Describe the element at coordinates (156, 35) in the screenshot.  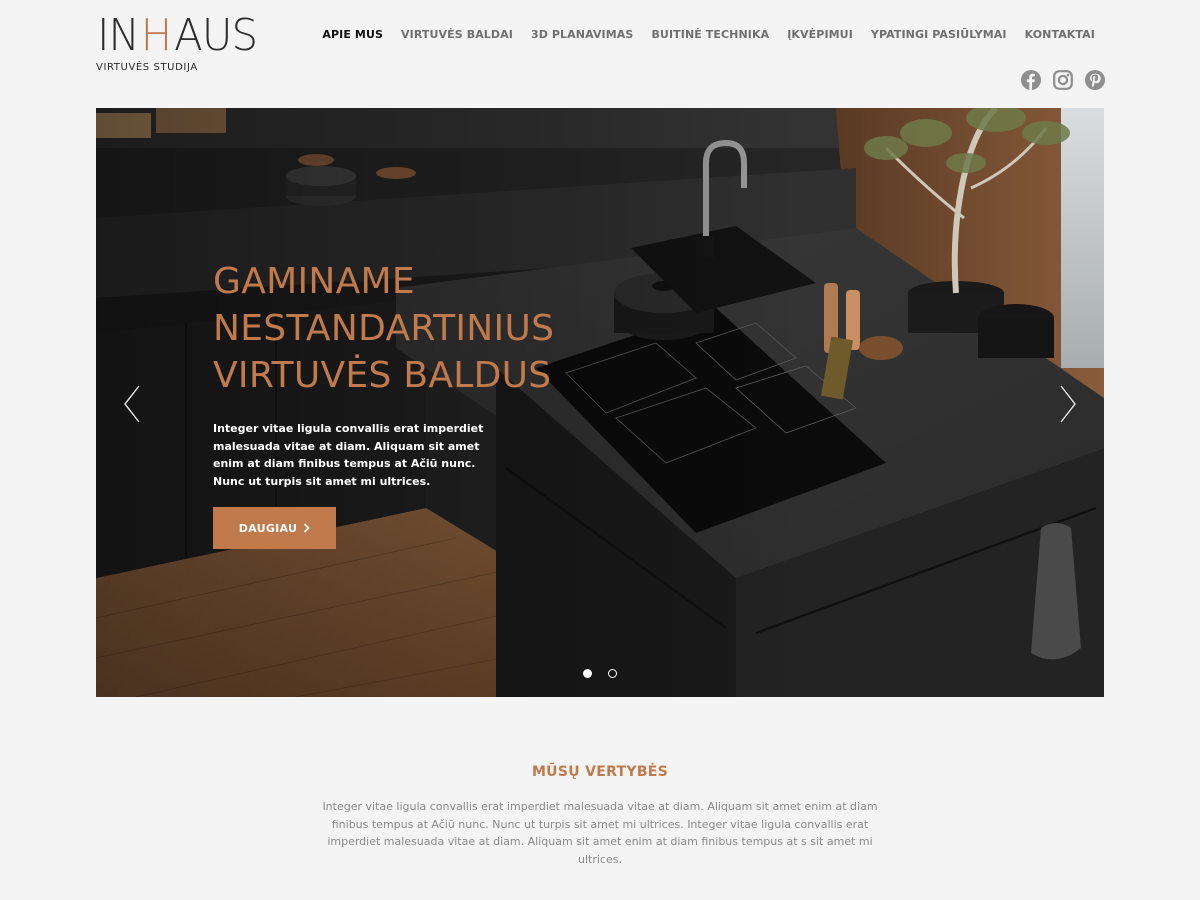
I see `logo-text-h: H` at that location.